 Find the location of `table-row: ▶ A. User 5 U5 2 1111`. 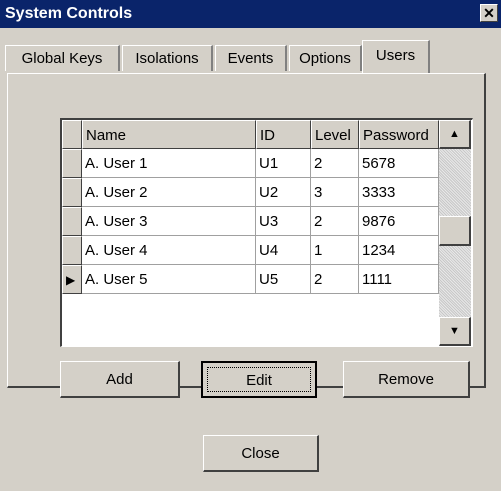

table-row: ▶ A. User 5 U5 2 1111 is located at coordinates (250, 279).